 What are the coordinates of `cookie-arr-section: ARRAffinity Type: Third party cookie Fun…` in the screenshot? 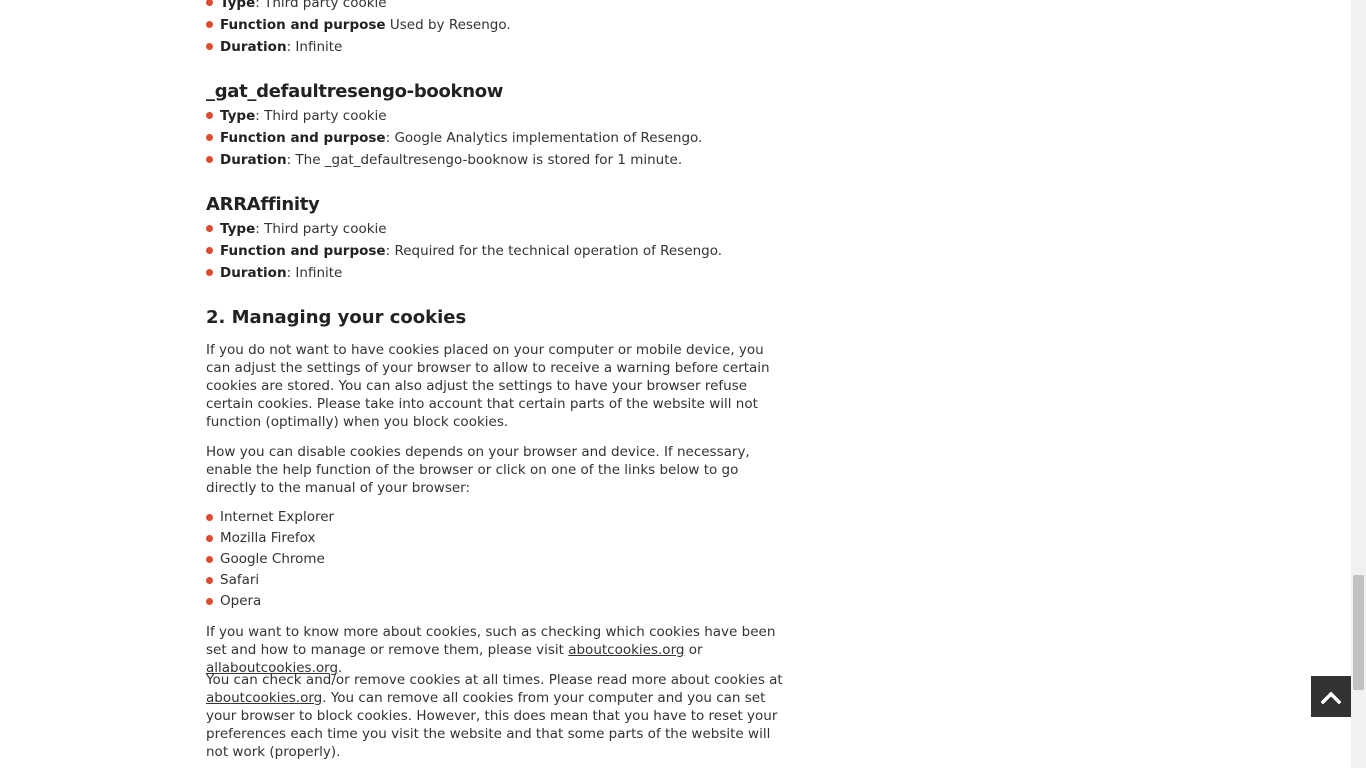 It's located at (496, 238).